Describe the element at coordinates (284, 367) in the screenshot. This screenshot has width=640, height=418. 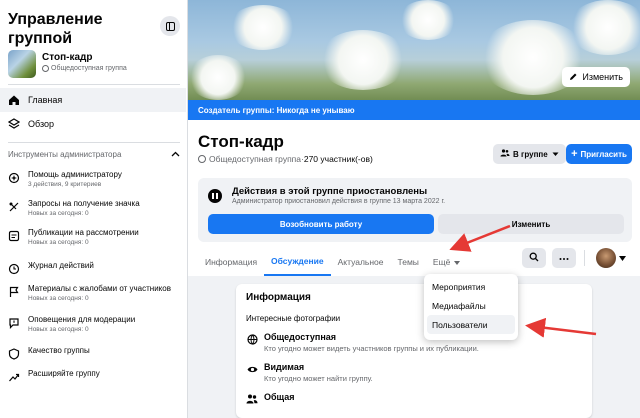
I see `info-row-title: Видимая` at that location.